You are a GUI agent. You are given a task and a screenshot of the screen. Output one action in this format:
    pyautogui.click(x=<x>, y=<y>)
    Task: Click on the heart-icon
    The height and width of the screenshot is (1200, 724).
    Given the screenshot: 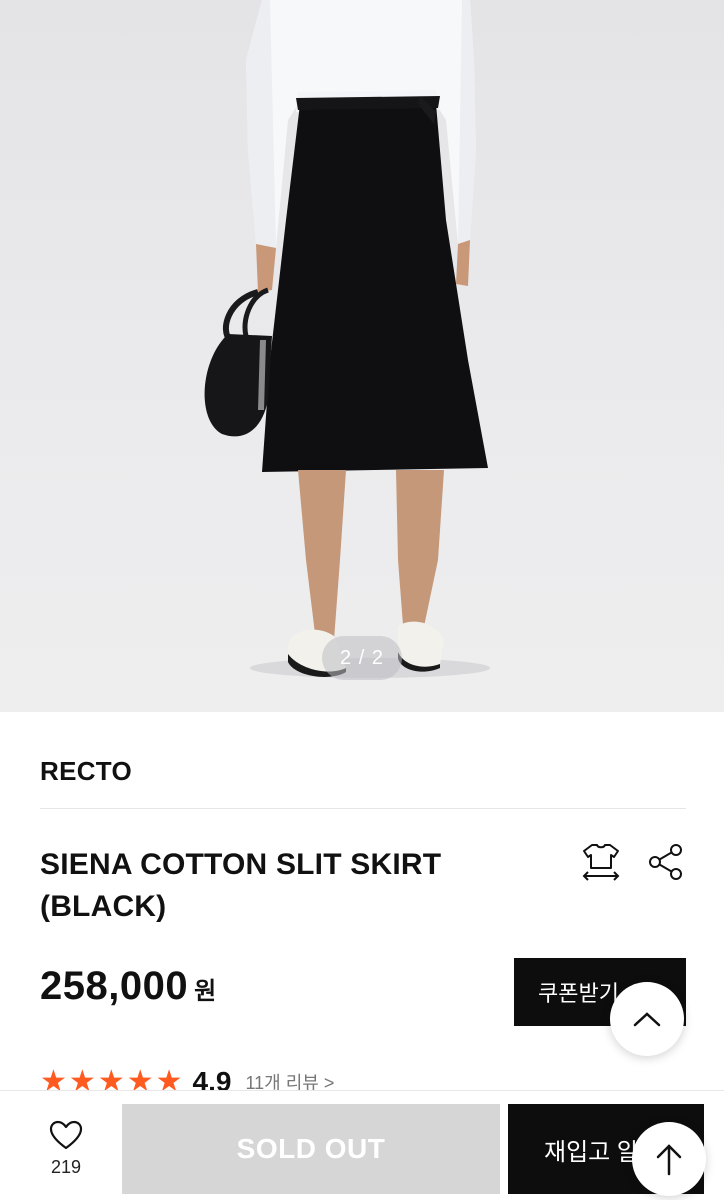 What is the action you would take?
    pyautogui.click(x=66, y=1135)
    